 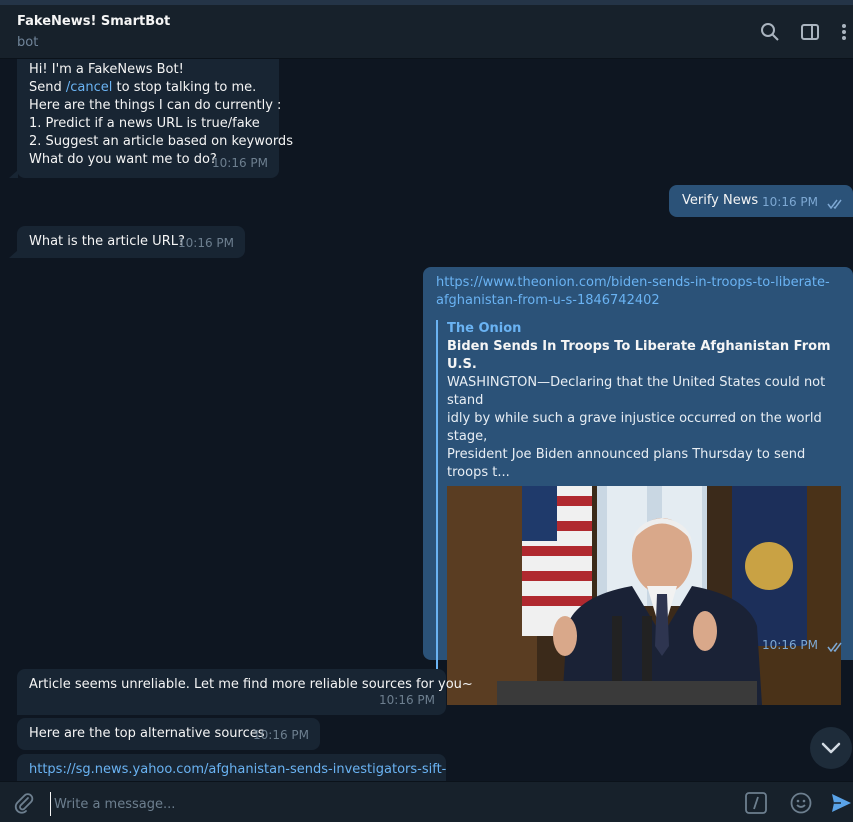 I want to click on attach-icon, so click(x=24, y=803).